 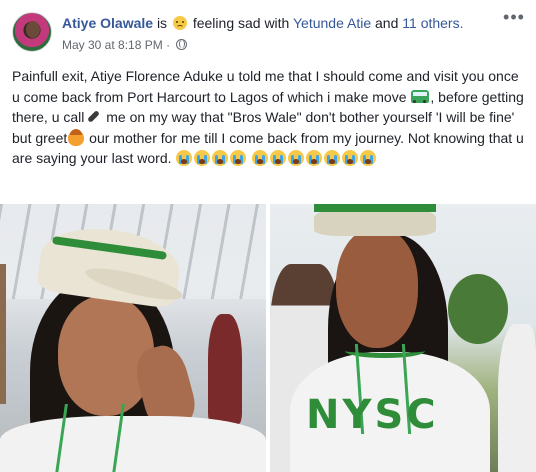 What do you see at coordinates (517, 398) in the screenshot?
I see `background-person-right` at bounding box center [517, 398].